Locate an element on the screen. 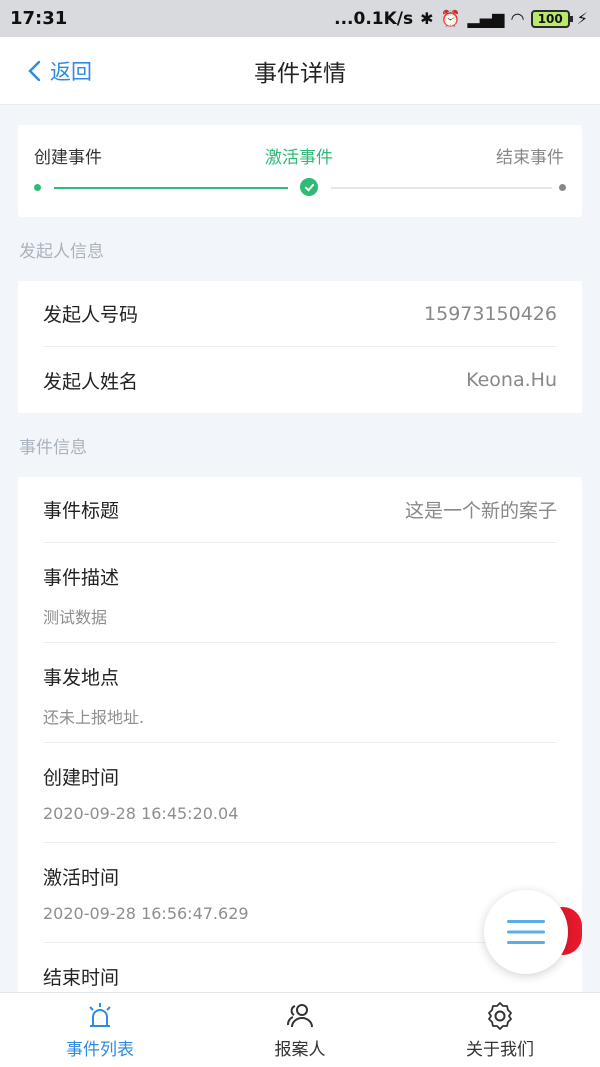  tab-label-about-us: 关于我们 is located at coordinates (500, 1049).